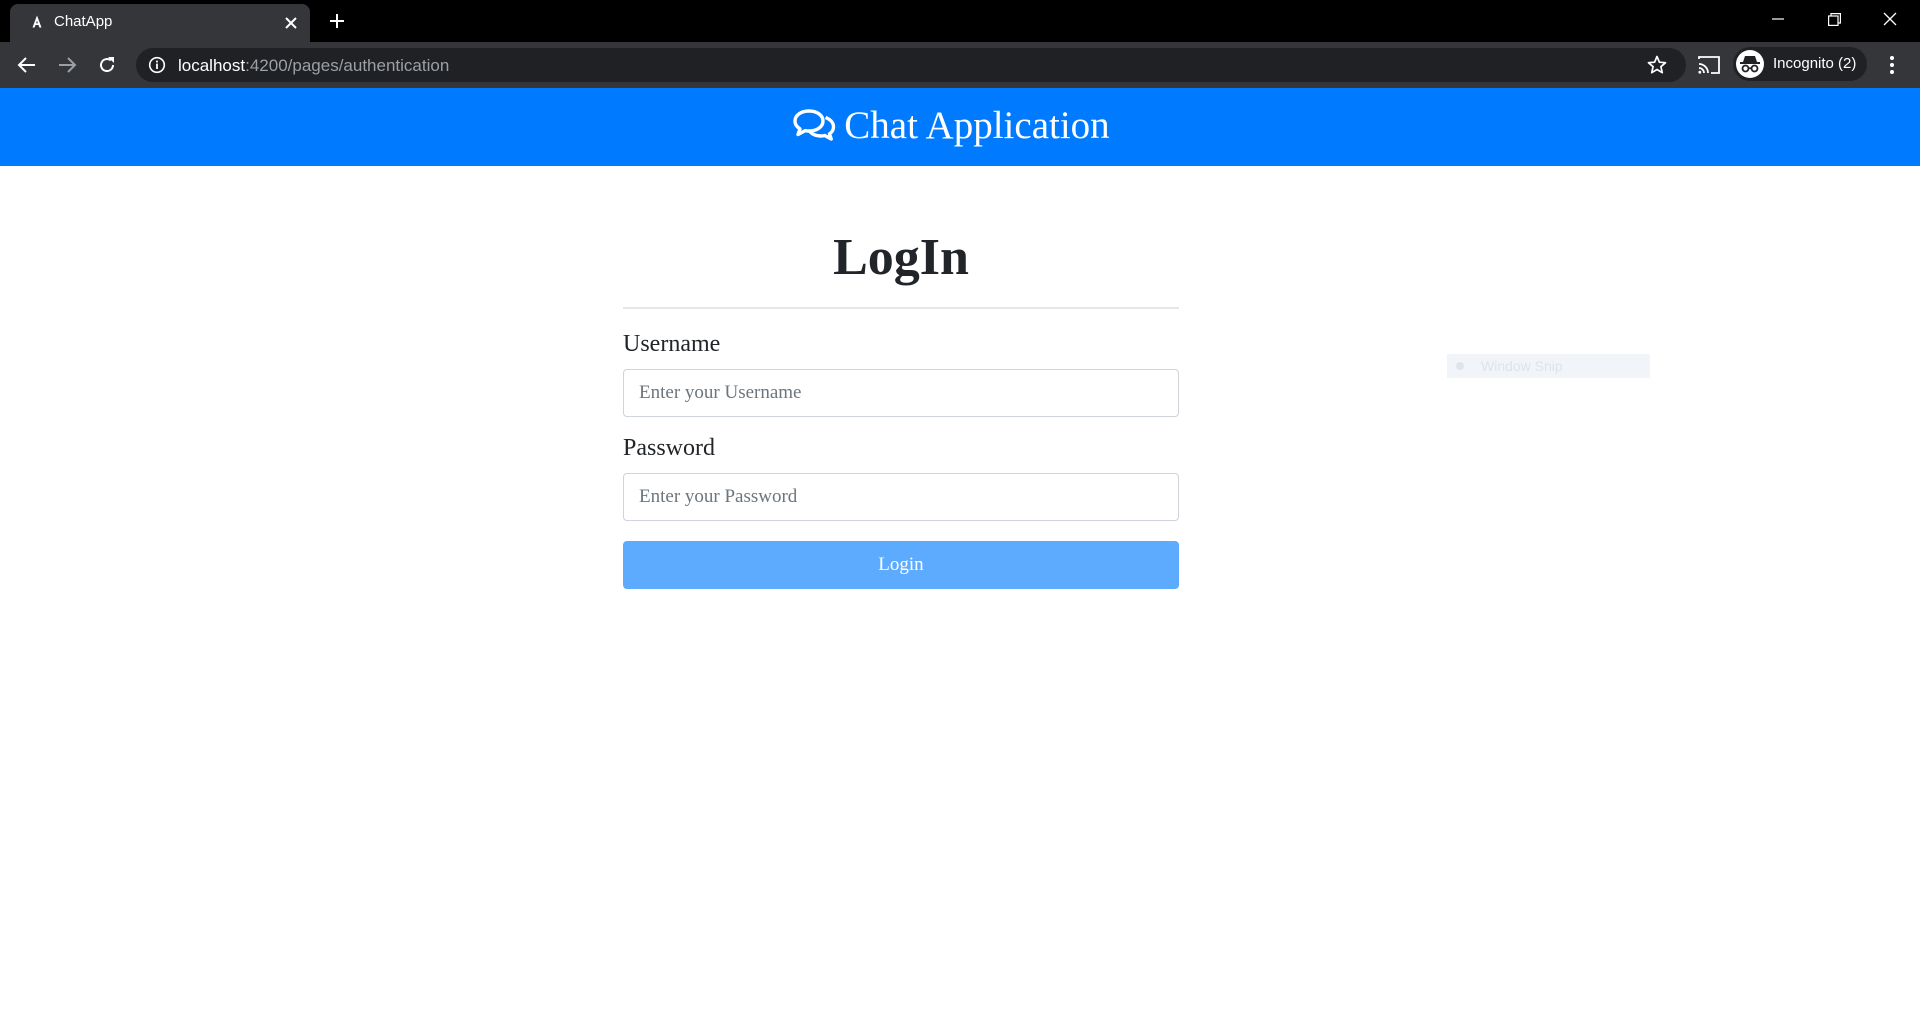  I want to click on window-snip-overlay: Window Snip, so click(1548, 366).